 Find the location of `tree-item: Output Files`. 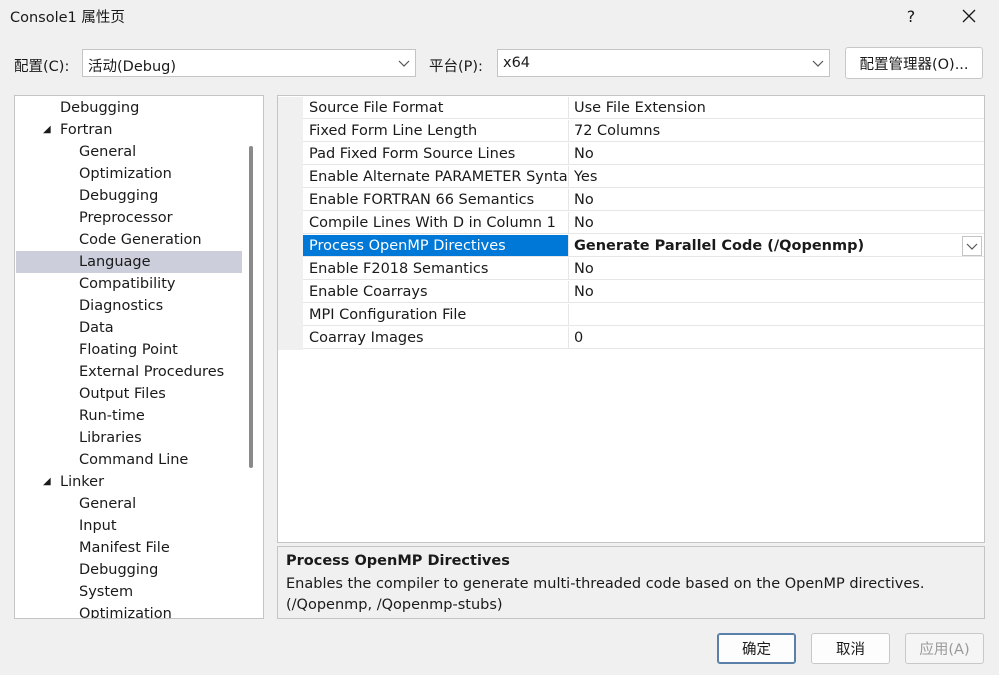

tree-item: Output Files is located at coordinates (129, 394).